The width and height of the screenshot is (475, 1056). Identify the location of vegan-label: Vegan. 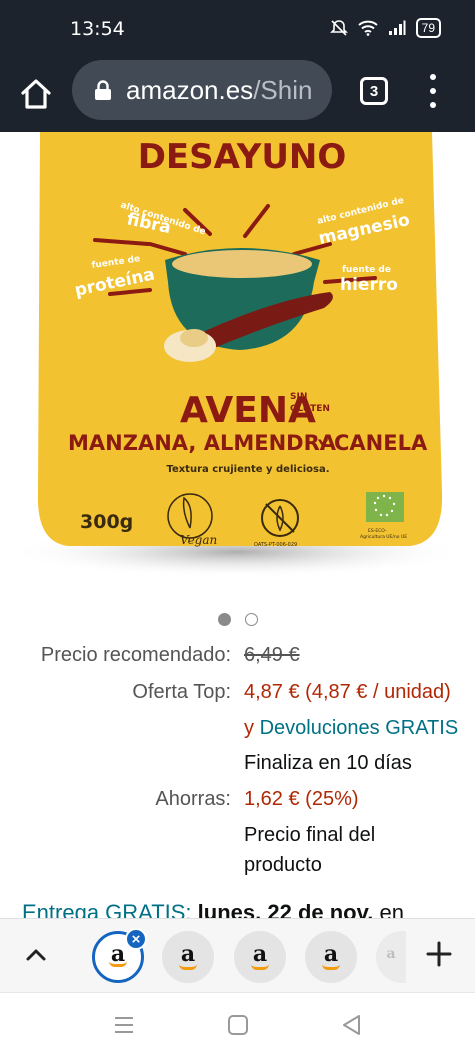
(198, 540).